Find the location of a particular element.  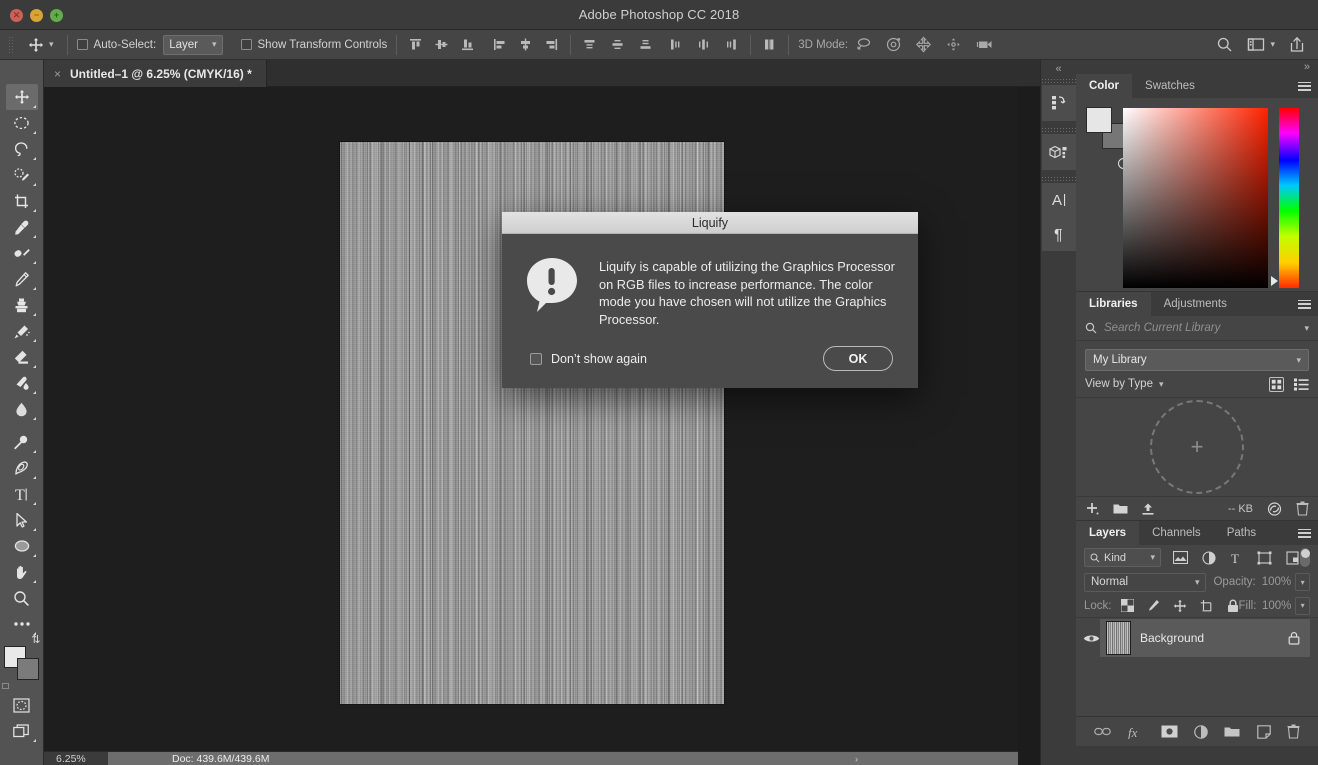

distribute-horizontal-centers-icon is located at coordinates (703, 44).